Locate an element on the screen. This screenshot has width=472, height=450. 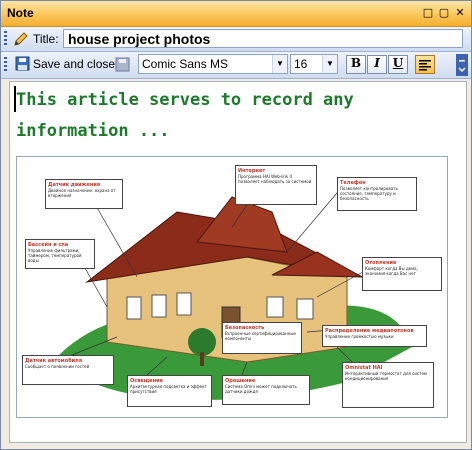
callout-body: Встроенные сертифицированные компоненты is located at coordinates (260, 336).